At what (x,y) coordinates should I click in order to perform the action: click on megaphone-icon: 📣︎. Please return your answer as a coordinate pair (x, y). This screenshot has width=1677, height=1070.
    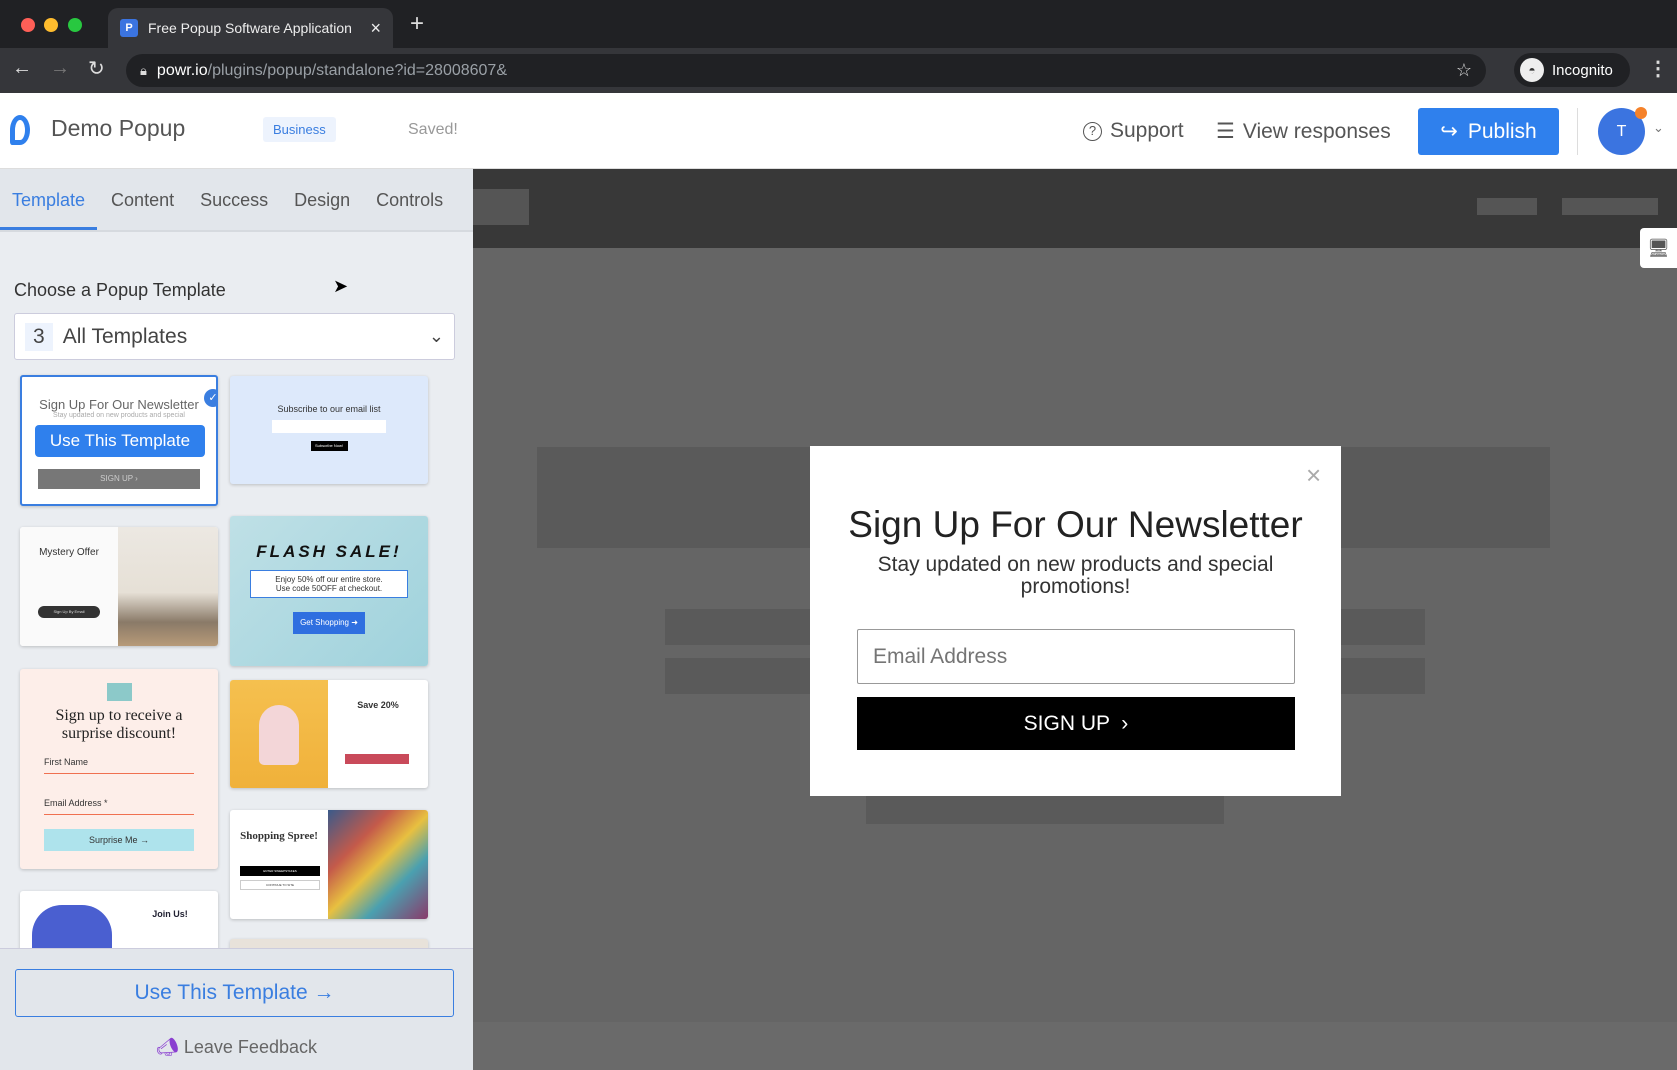
    Looking at the image, I should click on (167, 1047).